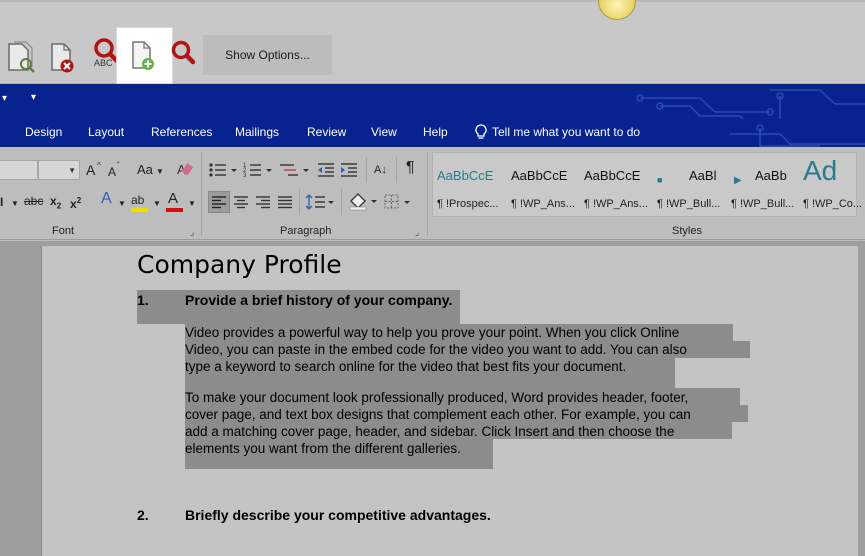 Image resolution: width=865 pixels, height=556 pixels. What do you see at coordinates (326, 132) in the screenshot?
I see `tab-review: Review` at bounding box center [326, 132].